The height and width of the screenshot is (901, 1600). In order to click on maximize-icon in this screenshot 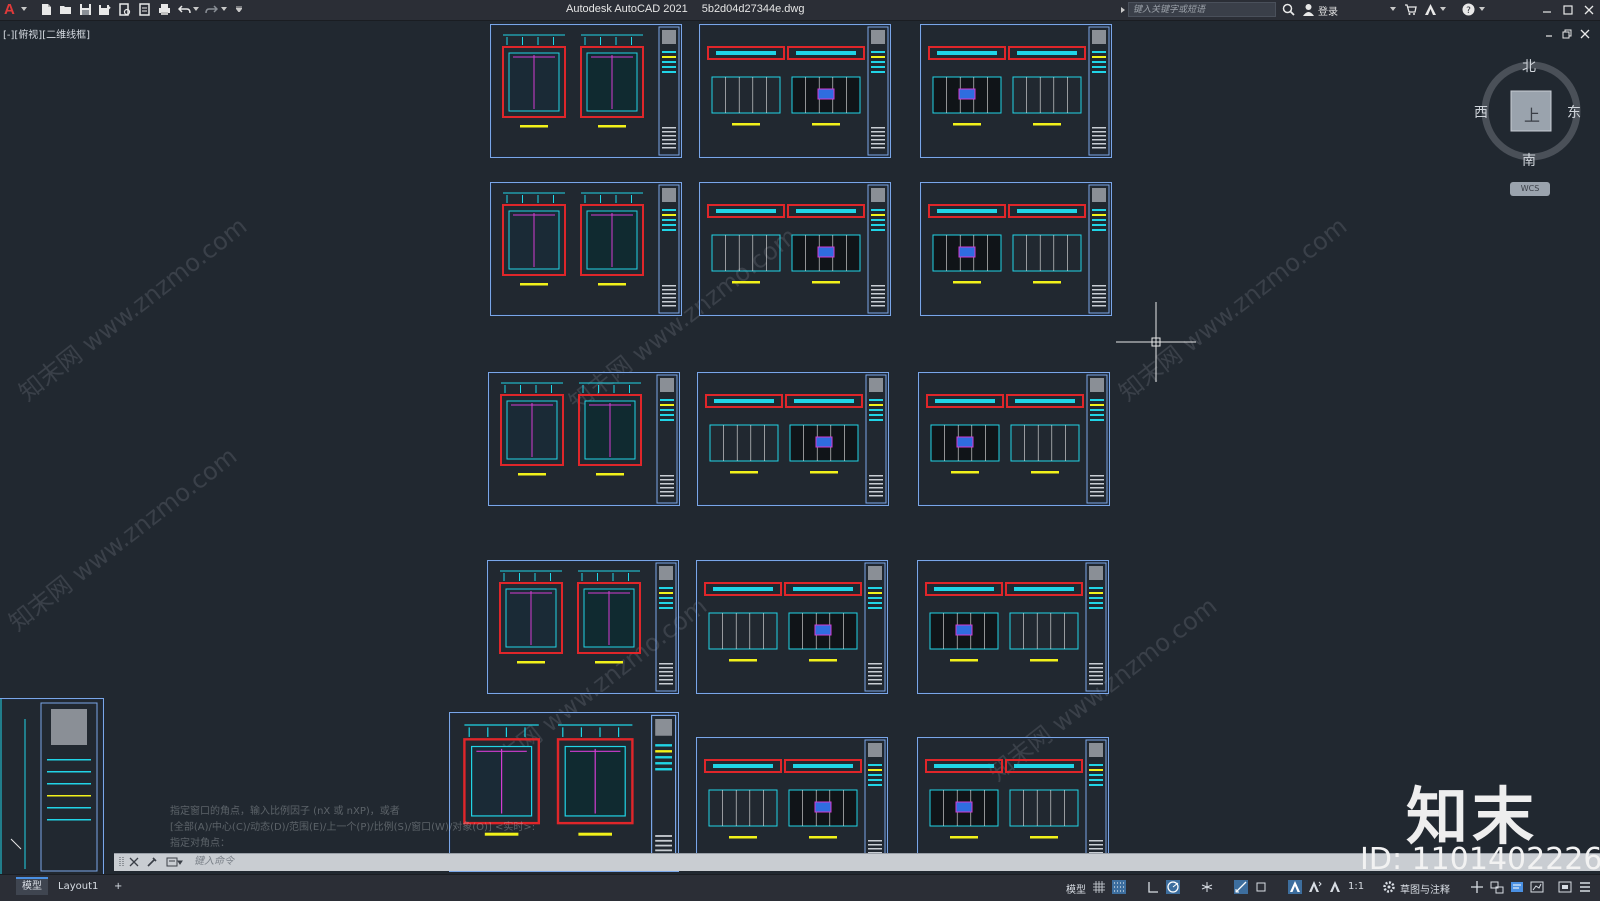, I will do `click(1568, 10)`.